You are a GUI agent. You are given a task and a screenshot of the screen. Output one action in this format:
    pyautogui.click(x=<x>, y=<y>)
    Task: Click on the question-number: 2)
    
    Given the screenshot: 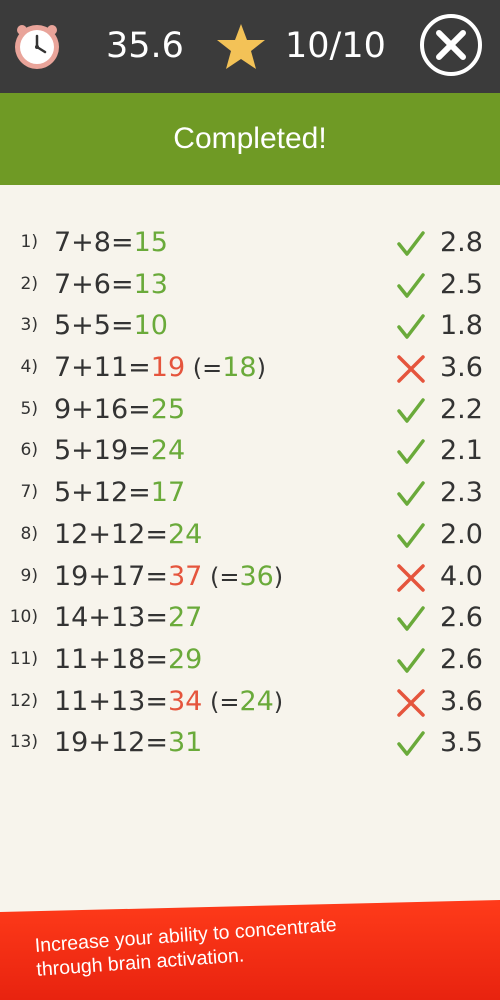 What is the action you would take?
    pyautogui.click(x=29, y=283)
    